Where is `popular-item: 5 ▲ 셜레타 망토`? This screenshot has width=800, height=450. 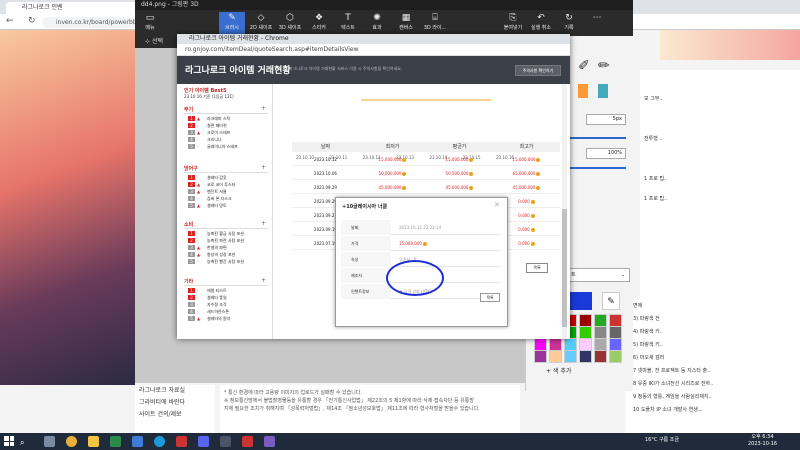
popular-item: 5 ▲ 셜레타 망토 is located at coordinates (207, 206).